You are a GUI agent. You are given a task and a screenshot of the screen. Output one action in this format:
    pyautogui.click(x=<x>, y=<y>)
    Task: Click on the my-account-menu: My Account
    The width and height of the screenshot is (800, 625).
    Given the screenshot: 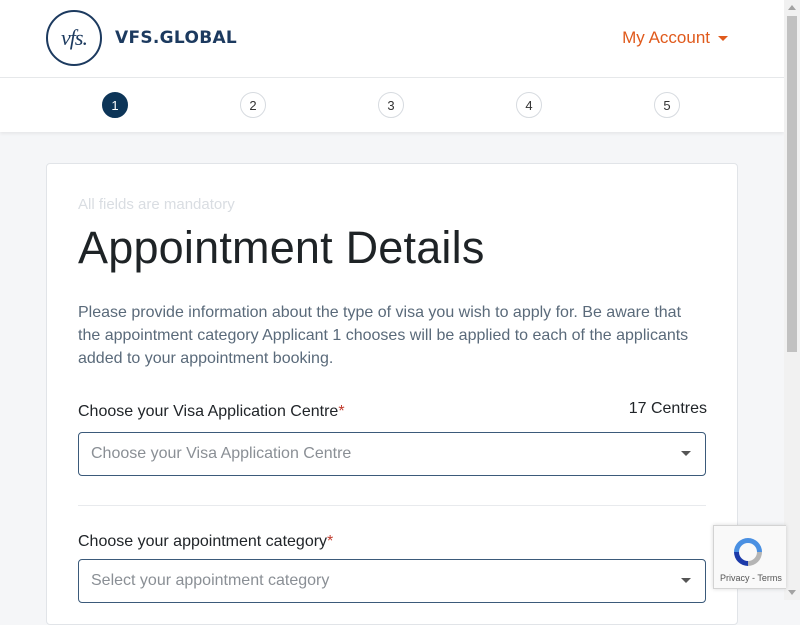 What is the action you would take?
    pyautogui.click(x=675, y=38)
    